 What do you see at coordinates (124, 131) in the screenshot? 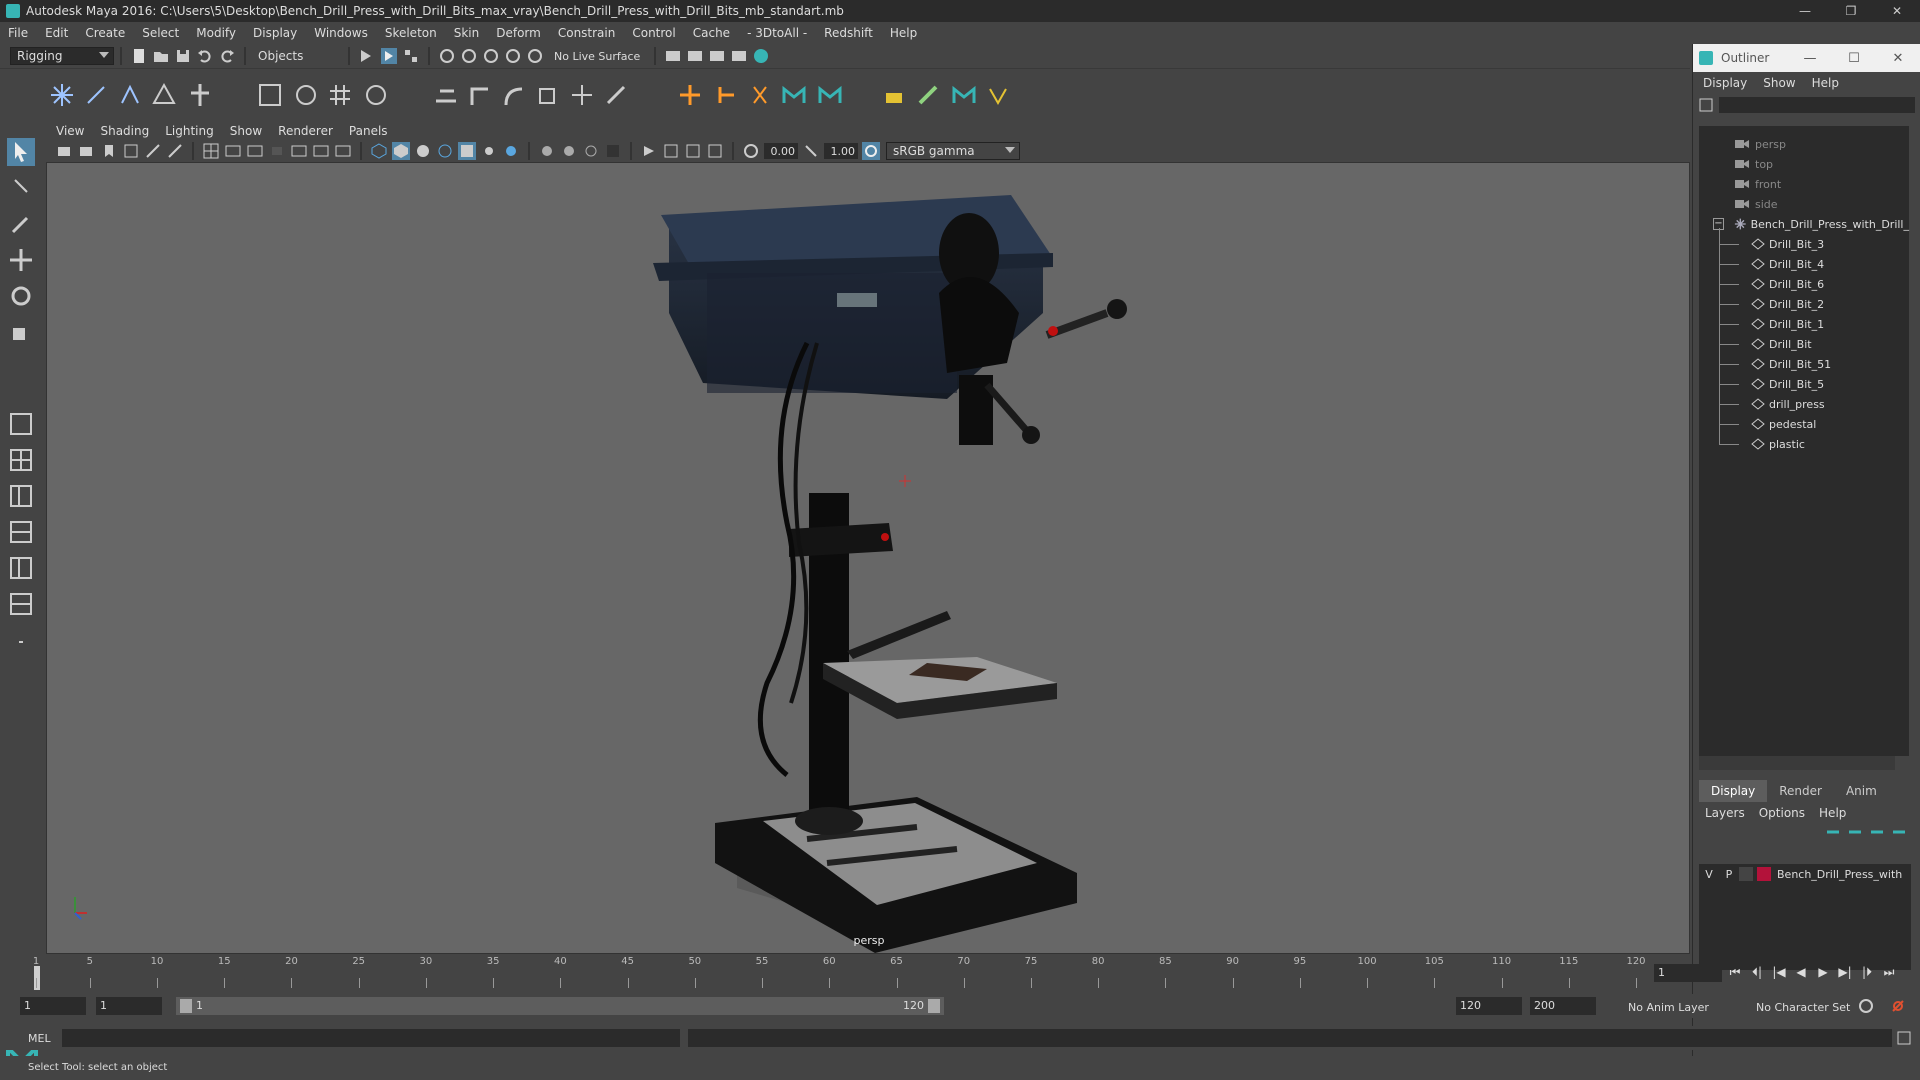
I see `vp-menu-shading: Shading` at bounding box center [124, 131].